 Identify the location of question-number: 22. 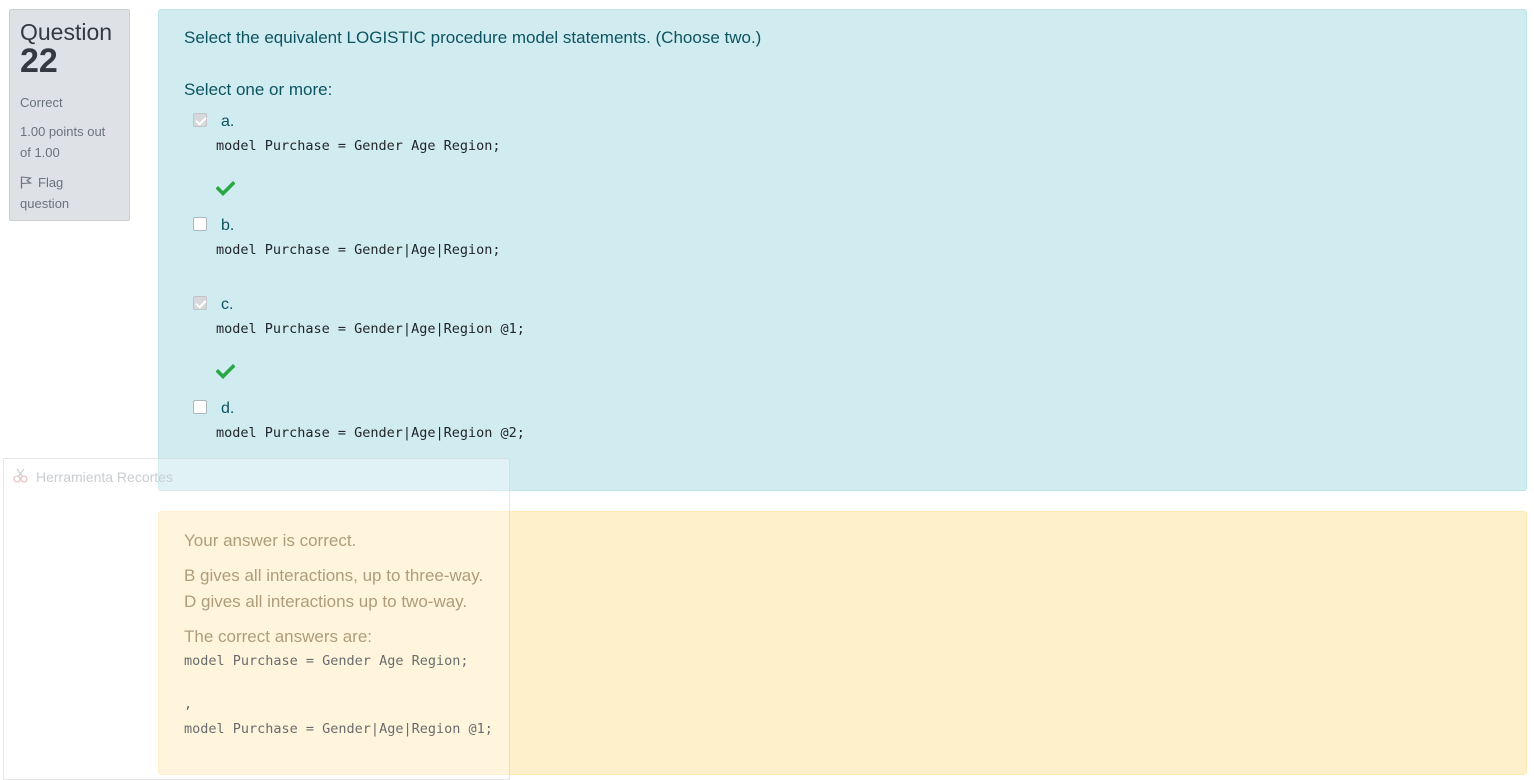
(39, 61).